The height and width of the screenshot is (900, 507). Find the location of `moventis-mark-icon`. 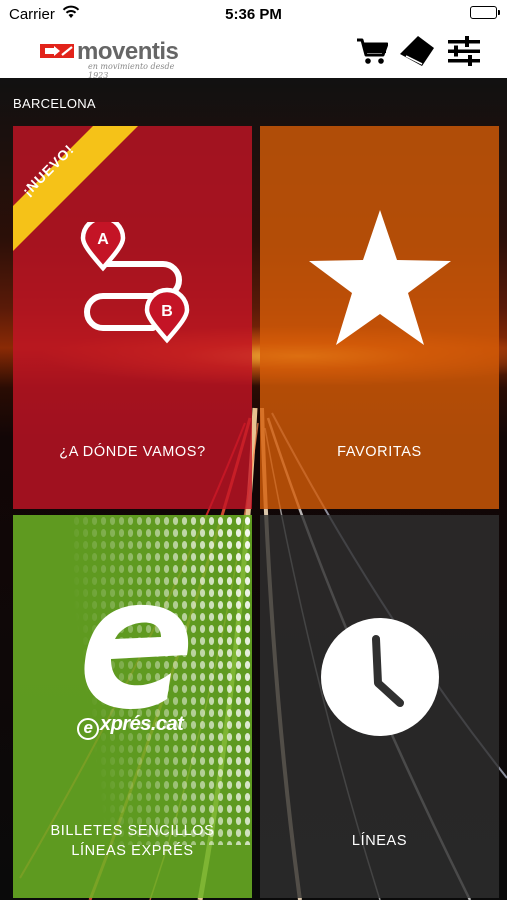

moventis-mark-icon is located at coordinates (57, 53).